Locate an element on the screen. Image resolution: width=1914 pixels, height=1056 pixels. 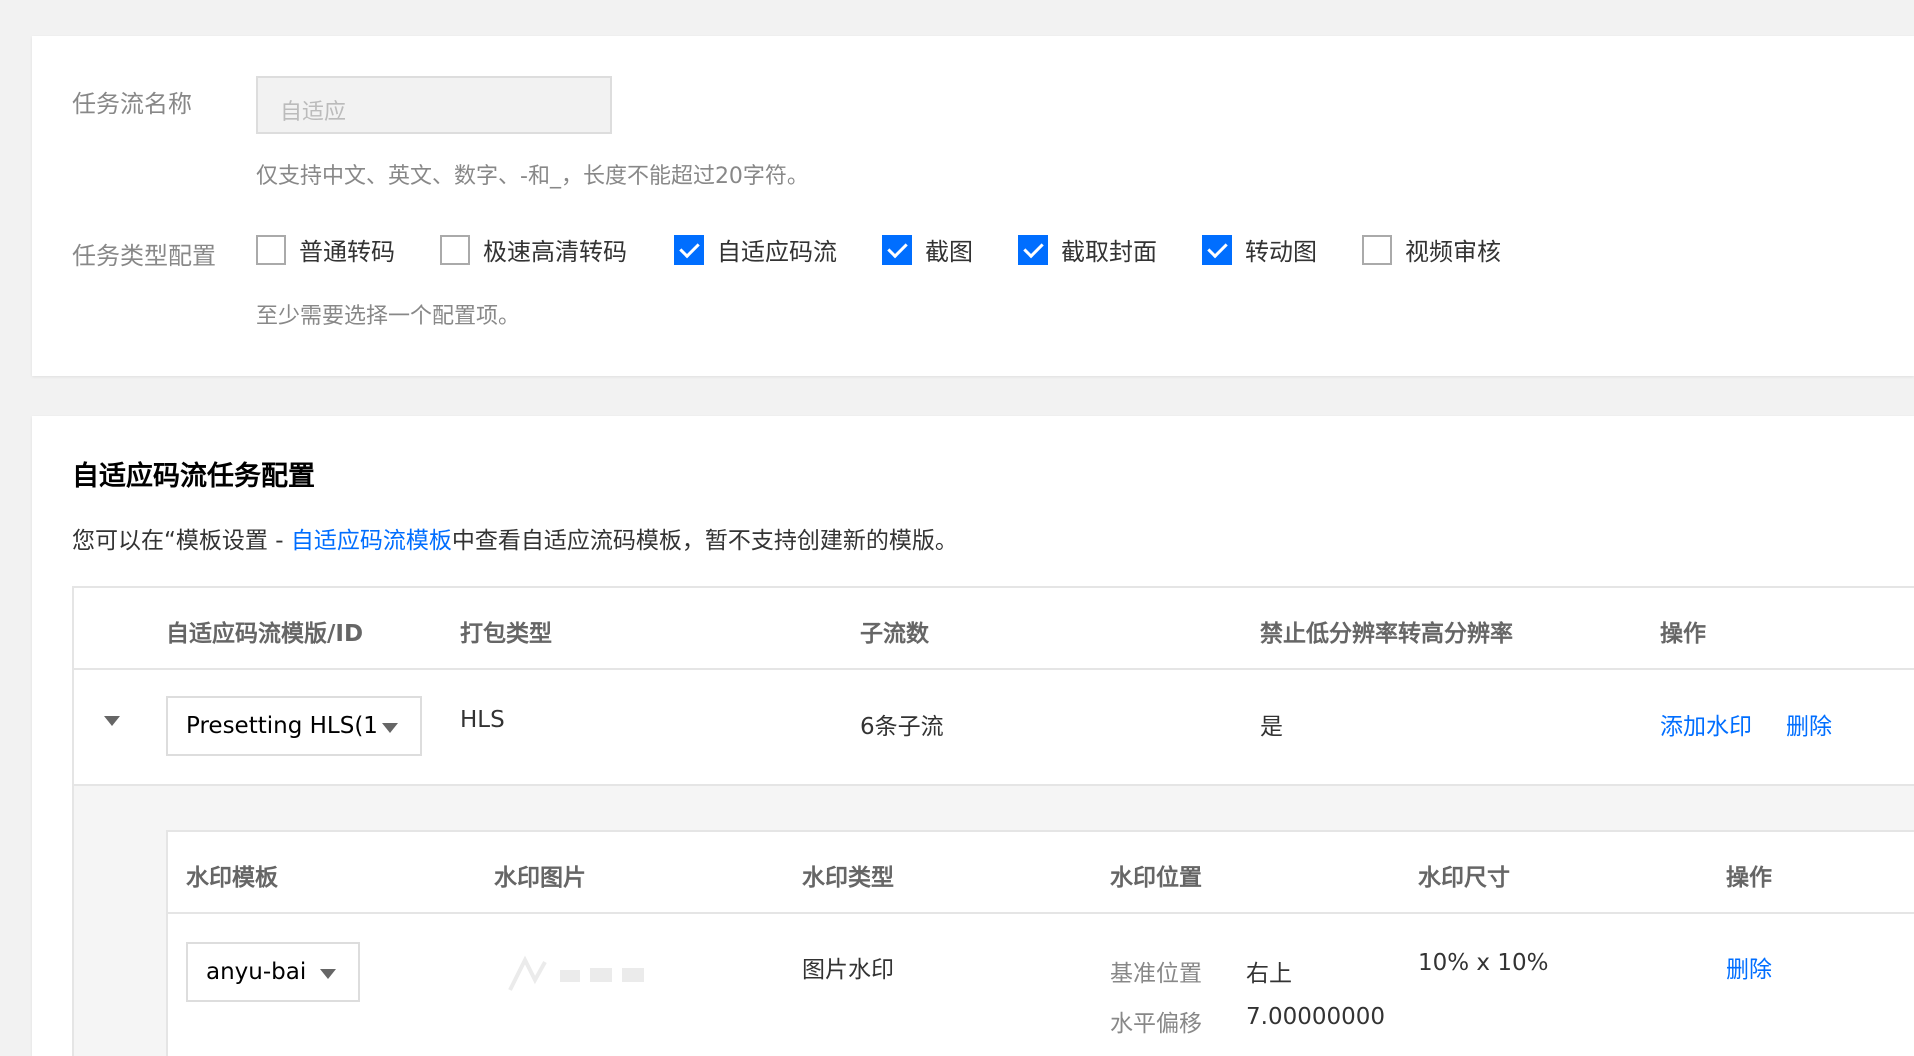
checkbox-cover: 截取封面 is located at coordinates (1087, 249).